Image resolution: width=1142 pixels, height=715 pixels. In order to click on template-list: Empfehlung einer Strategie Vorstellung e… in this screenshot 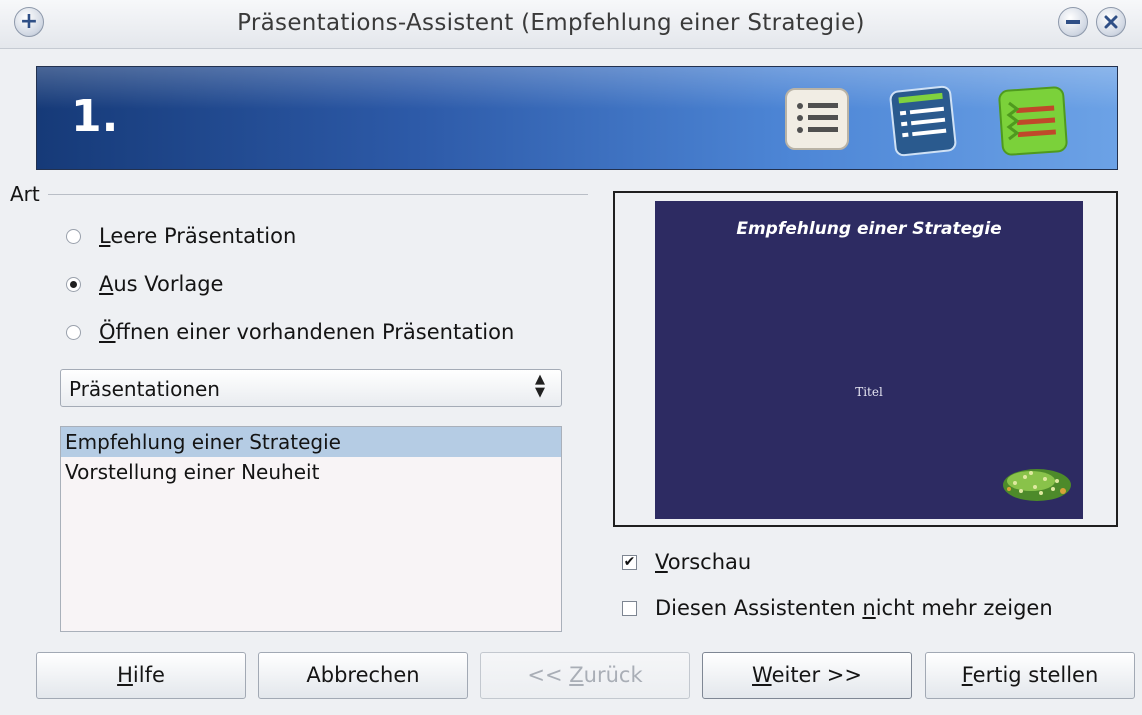, I will do `click(311, 529)`.